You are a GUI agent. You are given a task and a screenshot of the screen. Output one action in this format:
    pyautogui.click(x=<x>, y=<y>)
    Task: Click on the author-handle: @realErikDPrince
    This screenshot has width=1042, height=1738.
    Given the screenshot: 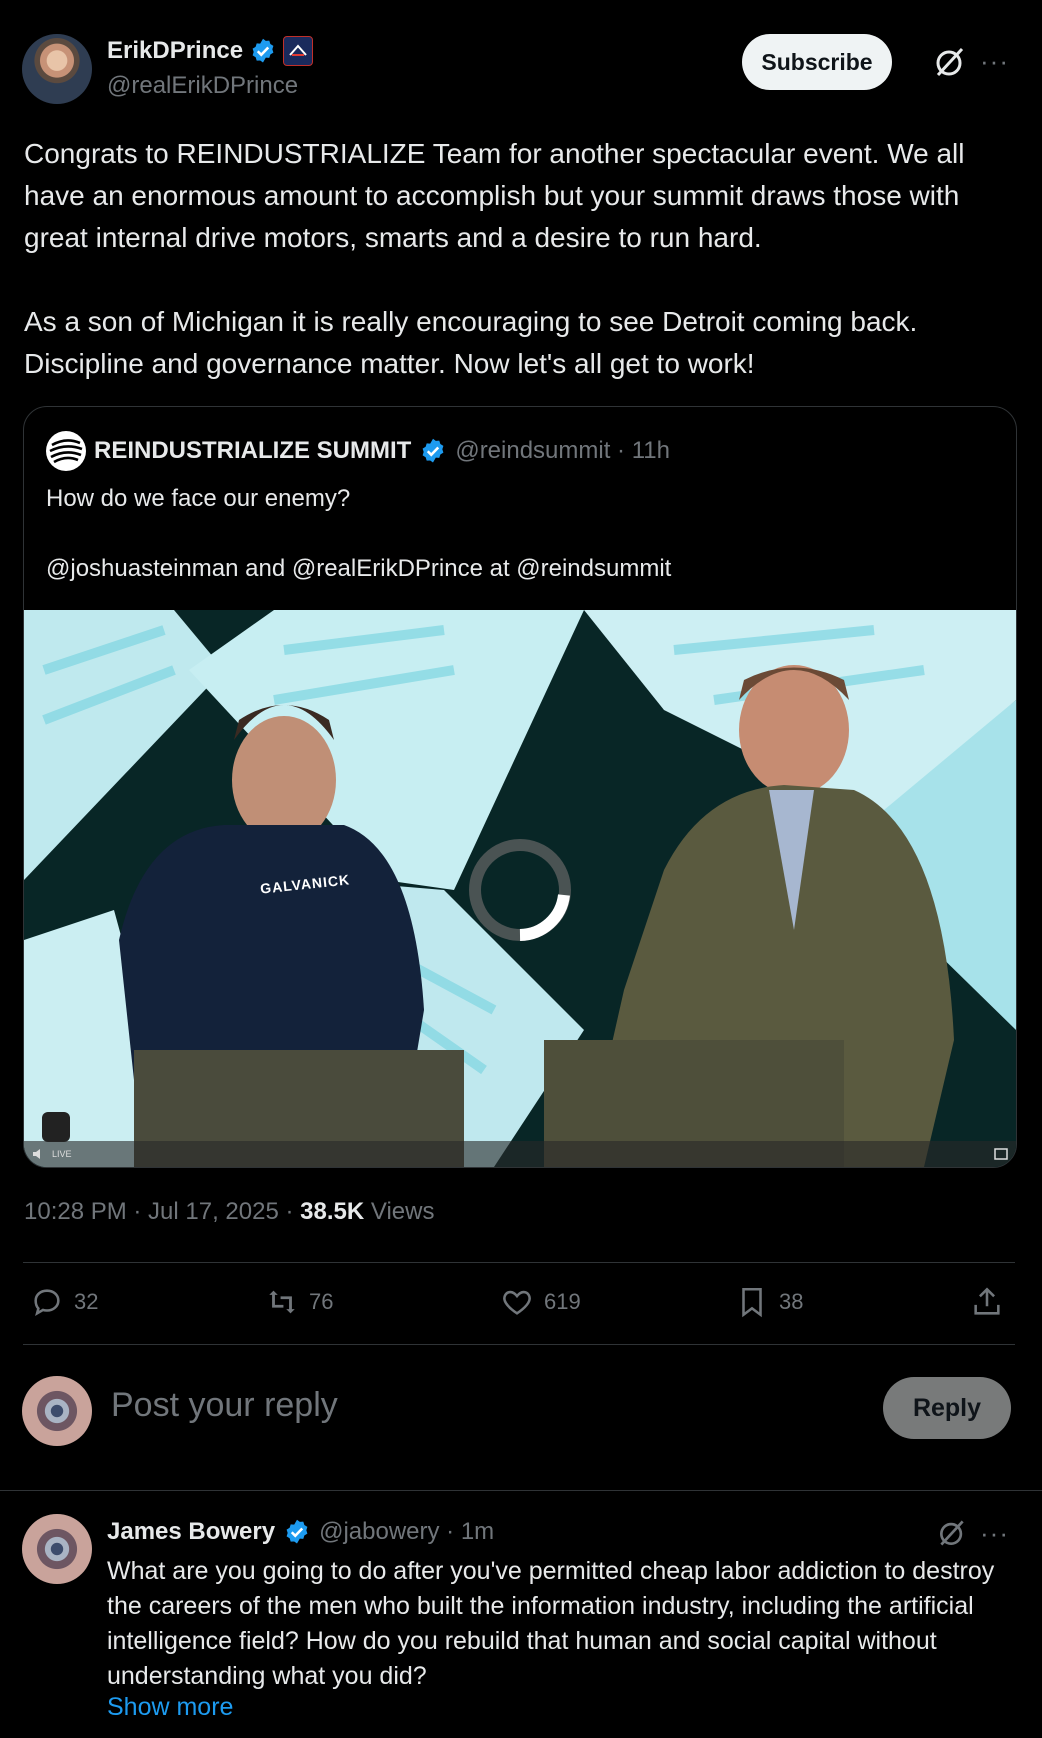 What is the action you would take?
    pyautogui.click(x=202, y=86)
    